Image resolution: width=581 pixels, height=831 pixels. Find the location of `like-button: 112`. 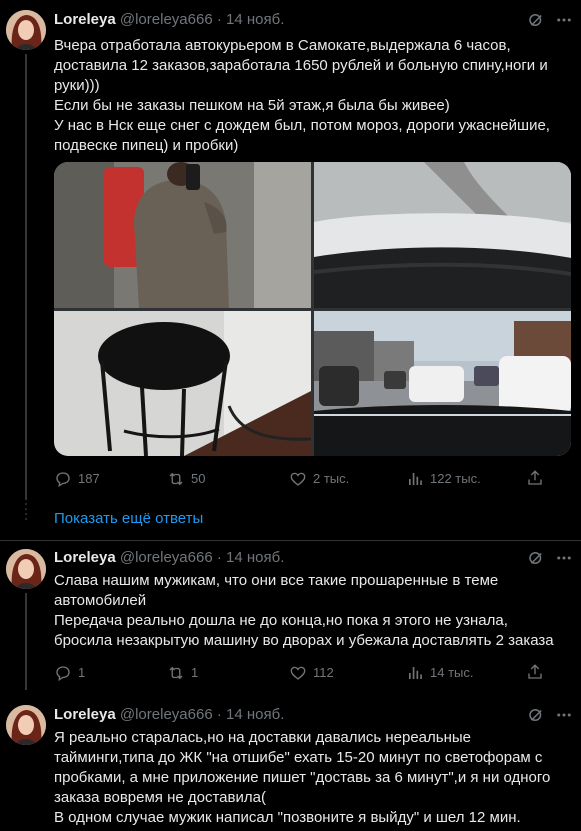

like-button: 112 is located at coordinates (311, 673).